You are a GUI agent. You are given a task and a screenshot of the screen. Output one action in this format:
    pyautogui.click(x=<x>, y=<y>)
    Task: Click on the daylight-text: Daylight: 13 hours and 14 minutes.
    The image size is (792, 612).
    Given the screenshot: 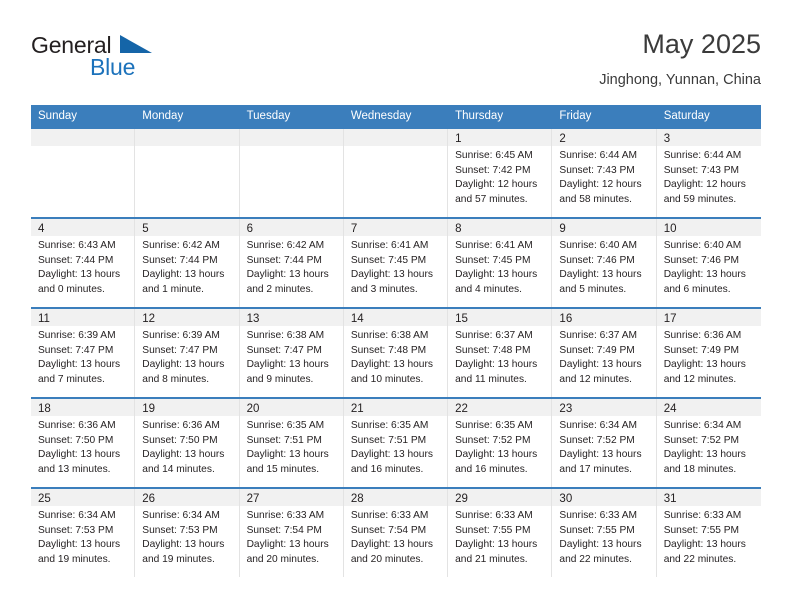 What is the action you would take?
    pyautogui.click(x=183, y=462)
    